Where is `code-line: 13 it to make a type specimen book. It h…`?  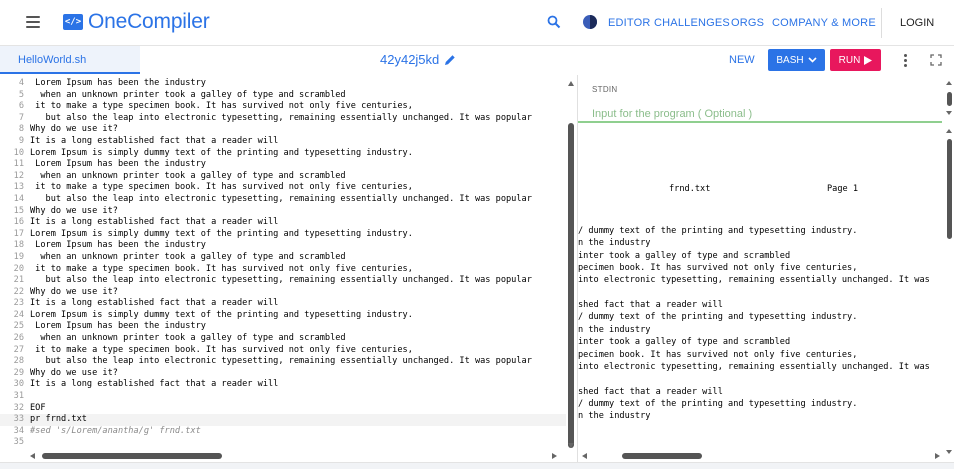 code-line: 13 it to make a type specimen book. It h… is located at coordinates (283, 188).